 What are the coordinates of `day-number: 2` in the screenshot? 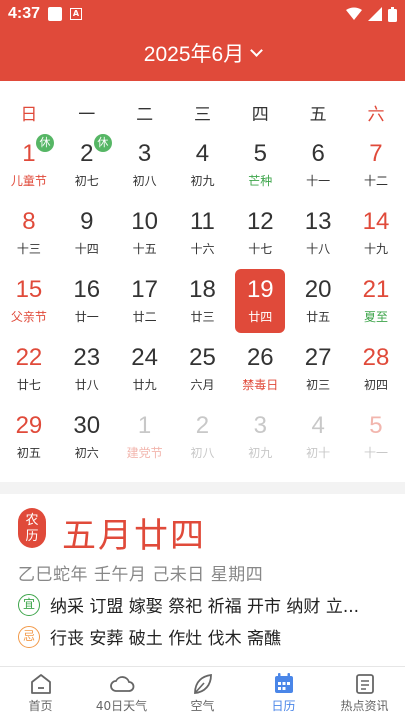 It's located at (202, 425).